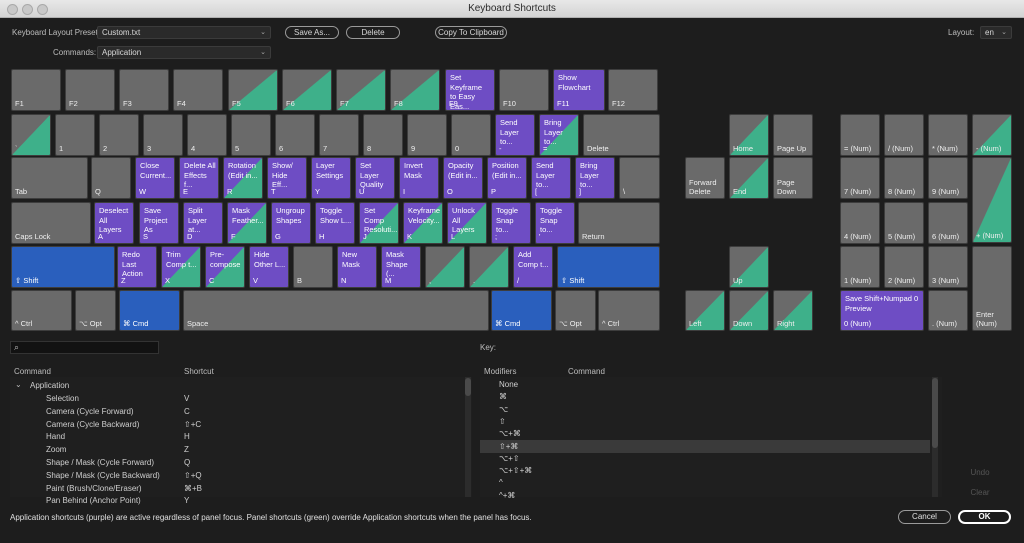  I want to click on table-row: Camera (Cycle Forward) C, so click(232, 411).